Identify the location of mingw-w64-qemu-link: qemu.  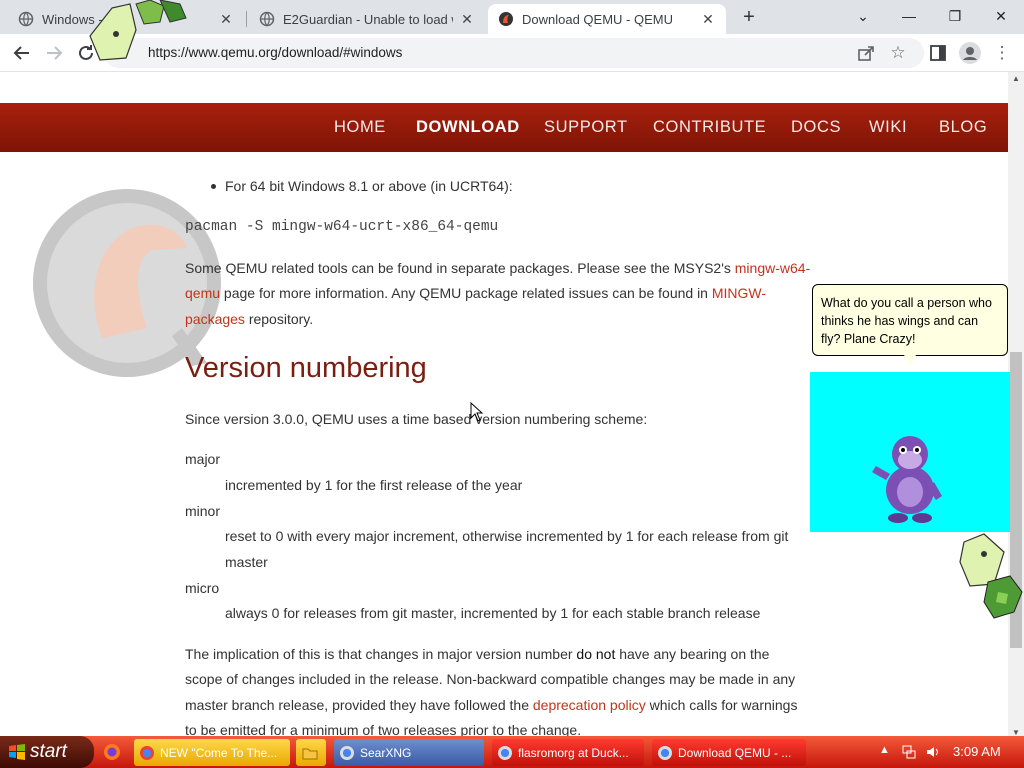
(202, 293).